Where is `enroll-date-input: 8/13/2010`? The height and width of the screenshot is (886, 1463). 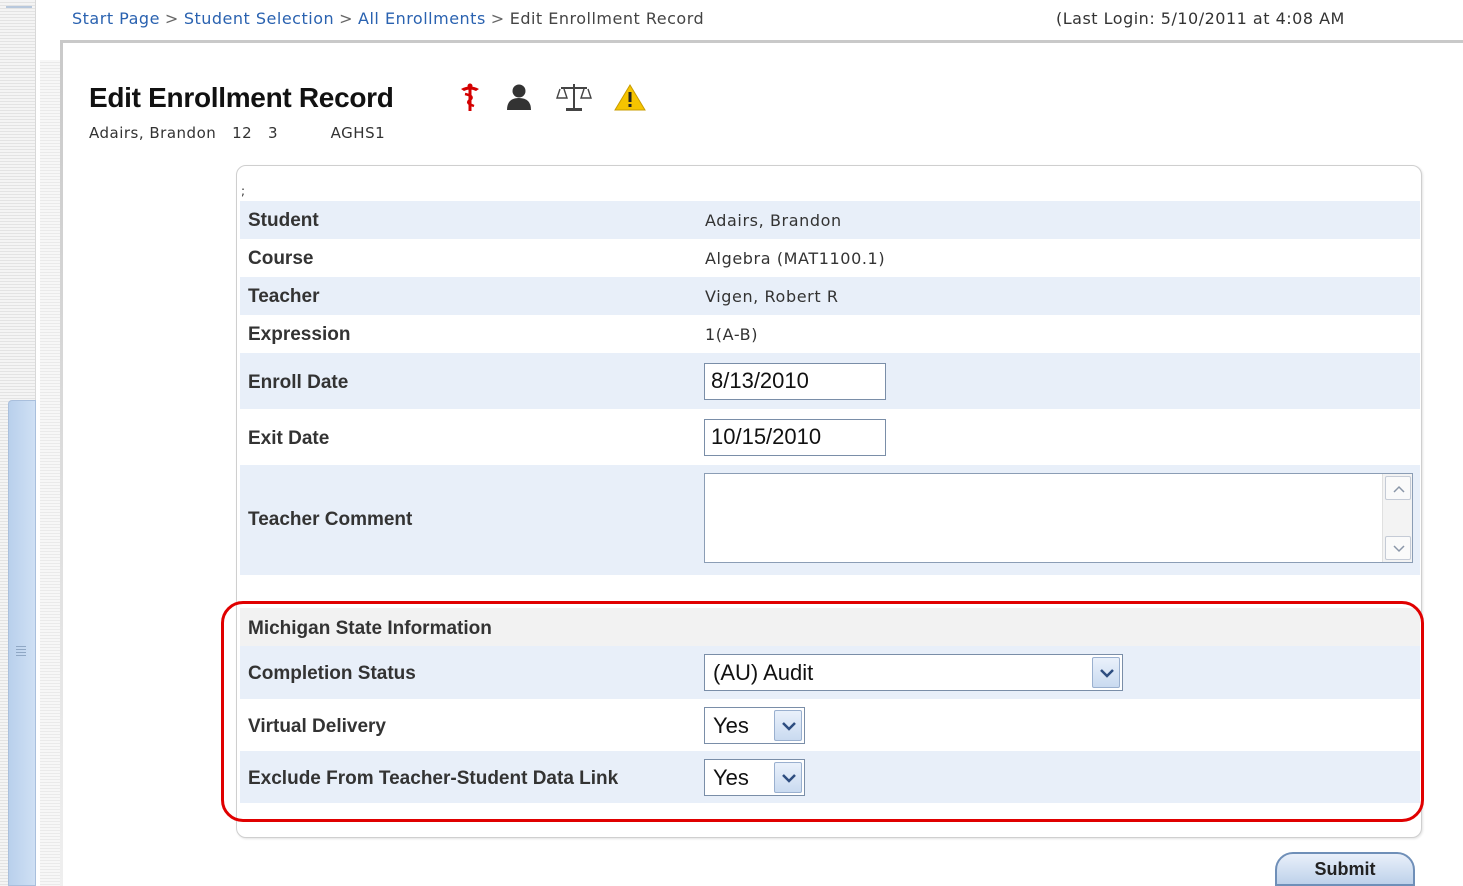 enroll-date-input: 8/13/2010 is located at coordinates (795, 381).